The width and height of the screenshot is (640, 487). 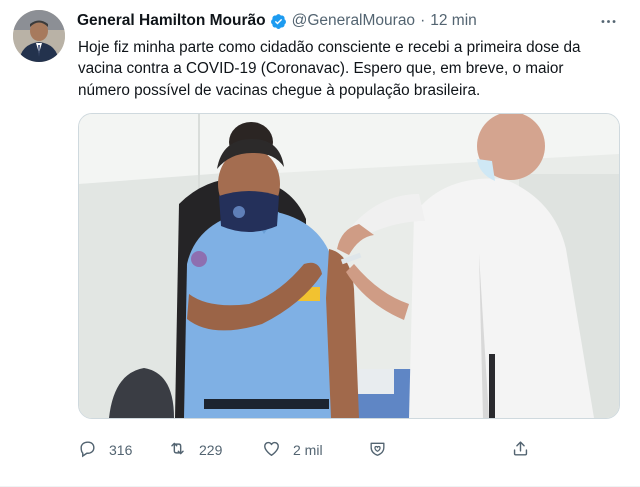 I want to click on like-icon, so click(x=271, y=450).